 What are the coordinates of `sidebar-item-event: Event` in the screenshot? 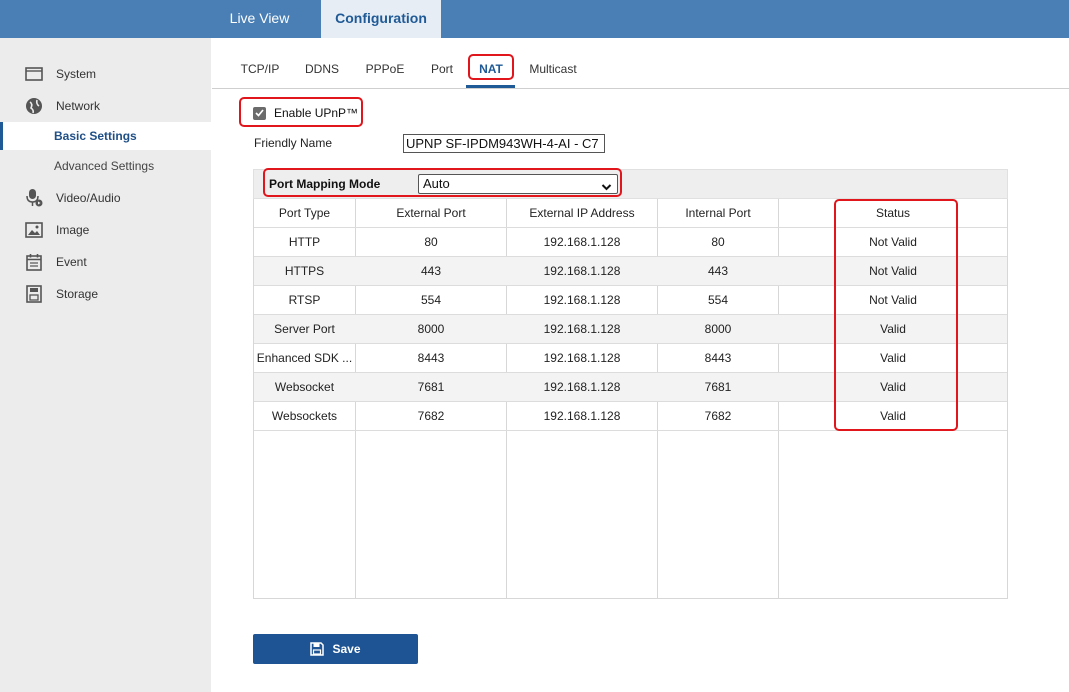 It's located at (105, 262).